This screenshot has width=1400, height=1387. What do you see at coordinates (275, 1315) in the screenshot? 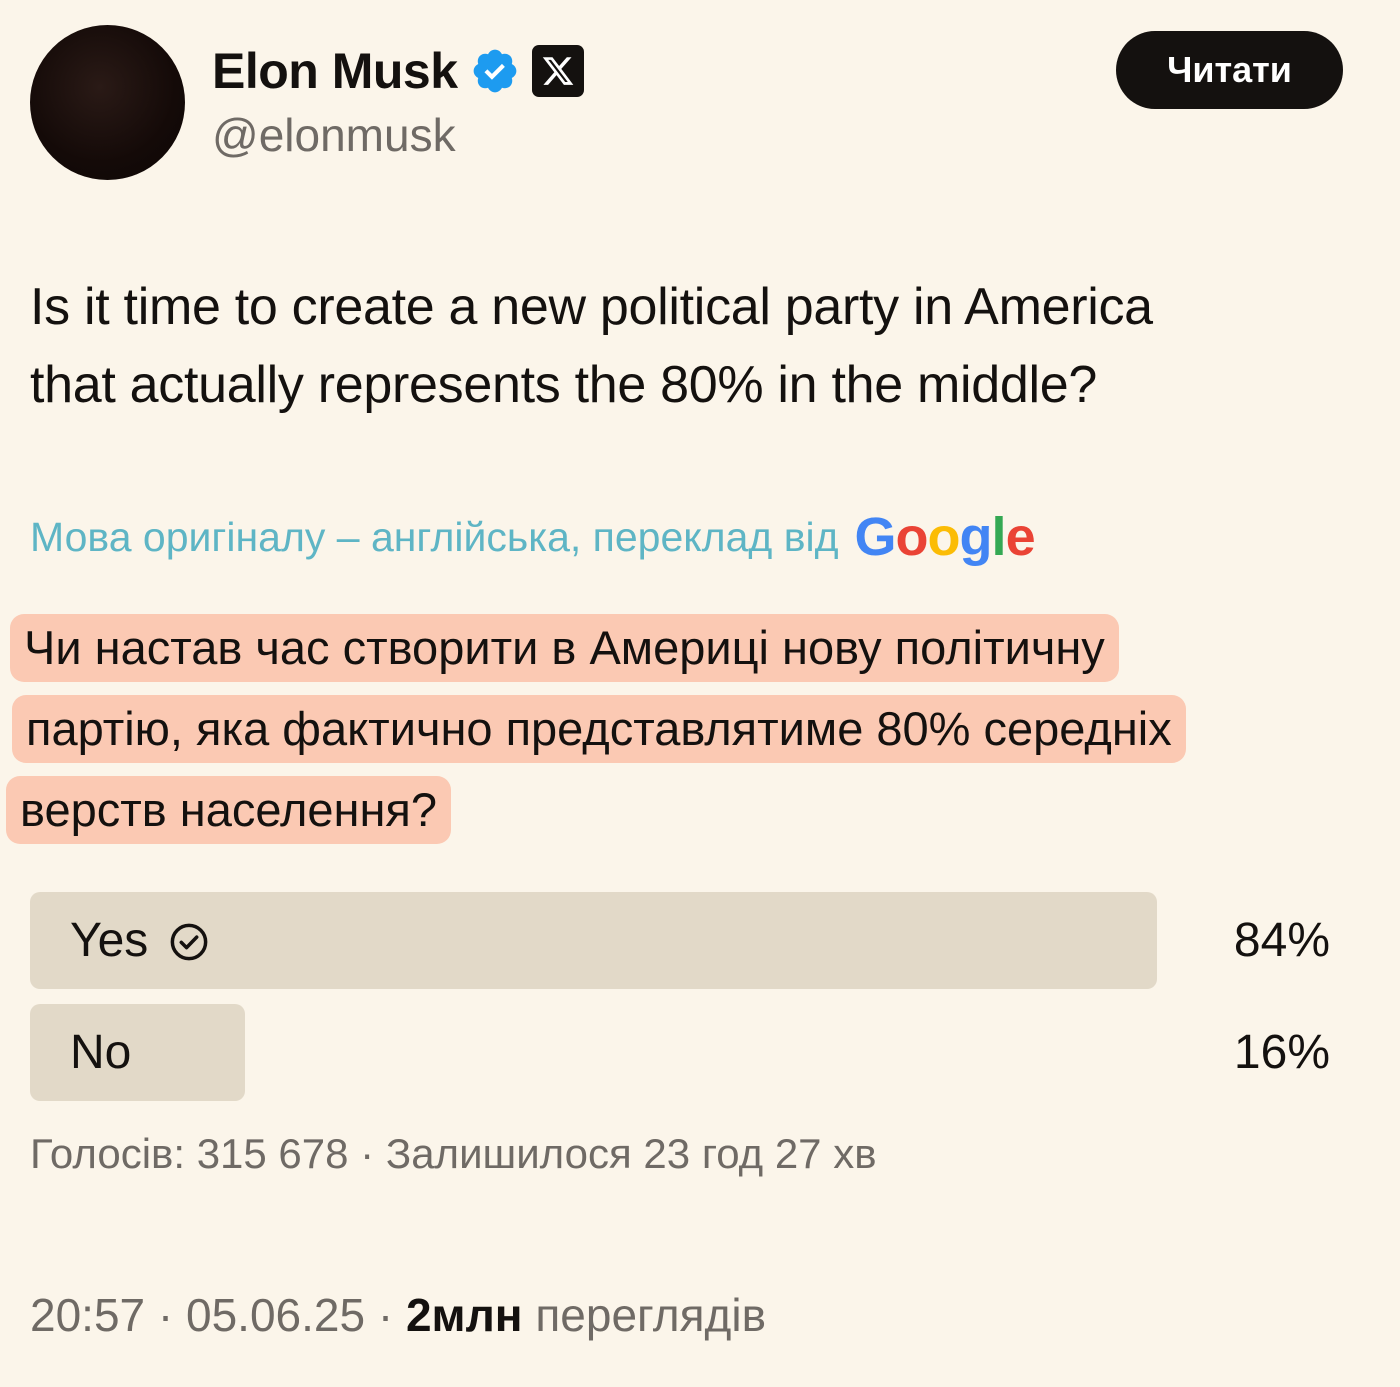
I see `tweet-date: 05.06.25` at bounding box center [275, 1315].